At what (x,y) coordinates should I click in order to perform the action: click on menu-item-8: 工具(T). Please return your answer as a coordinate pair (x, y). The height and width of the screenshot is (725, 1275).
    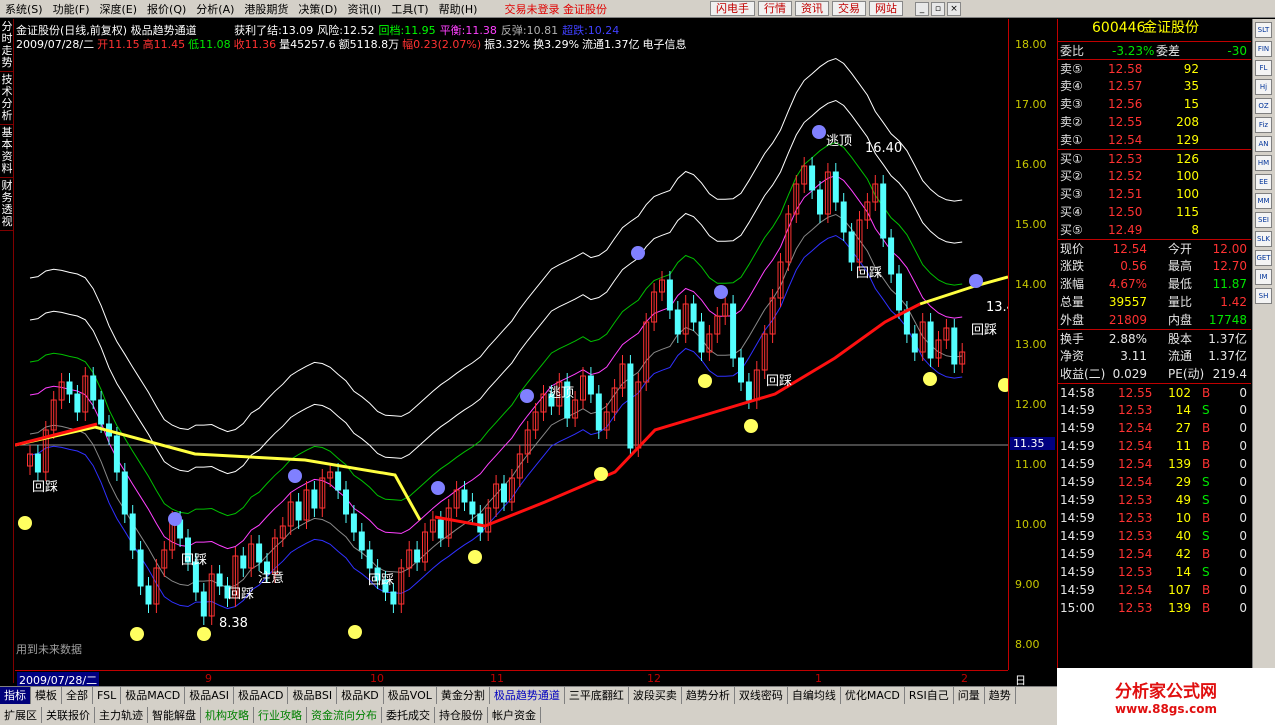
    Looking at the image, I should click on (409, 9).